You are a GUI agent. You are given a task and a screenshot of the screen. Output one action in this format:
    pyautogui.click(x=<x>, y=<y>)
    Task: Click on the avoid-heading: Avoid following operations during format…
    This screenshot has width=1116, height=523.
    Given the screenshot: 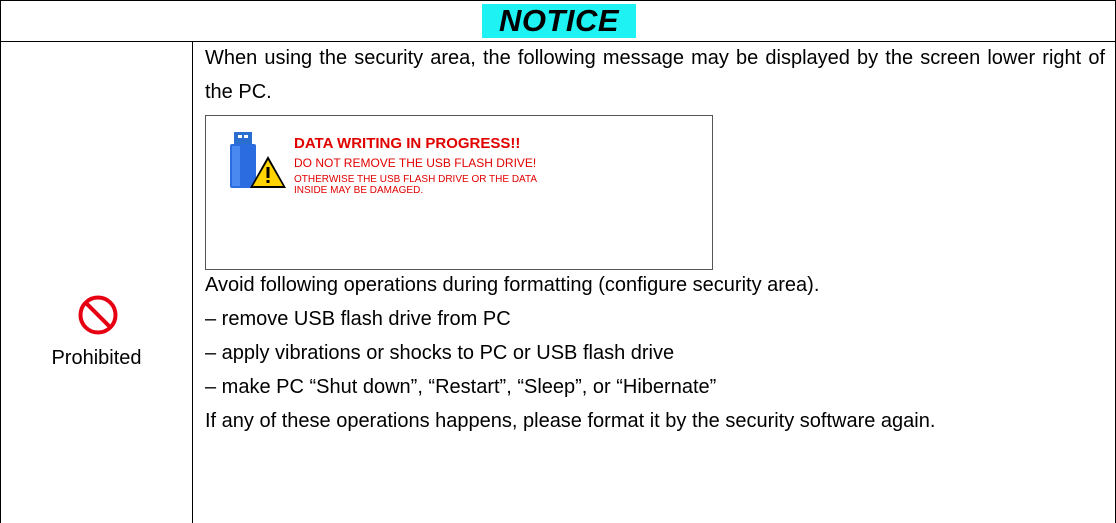 What is the action you would take?
    pyautogui.click(x=512, y=285)
    